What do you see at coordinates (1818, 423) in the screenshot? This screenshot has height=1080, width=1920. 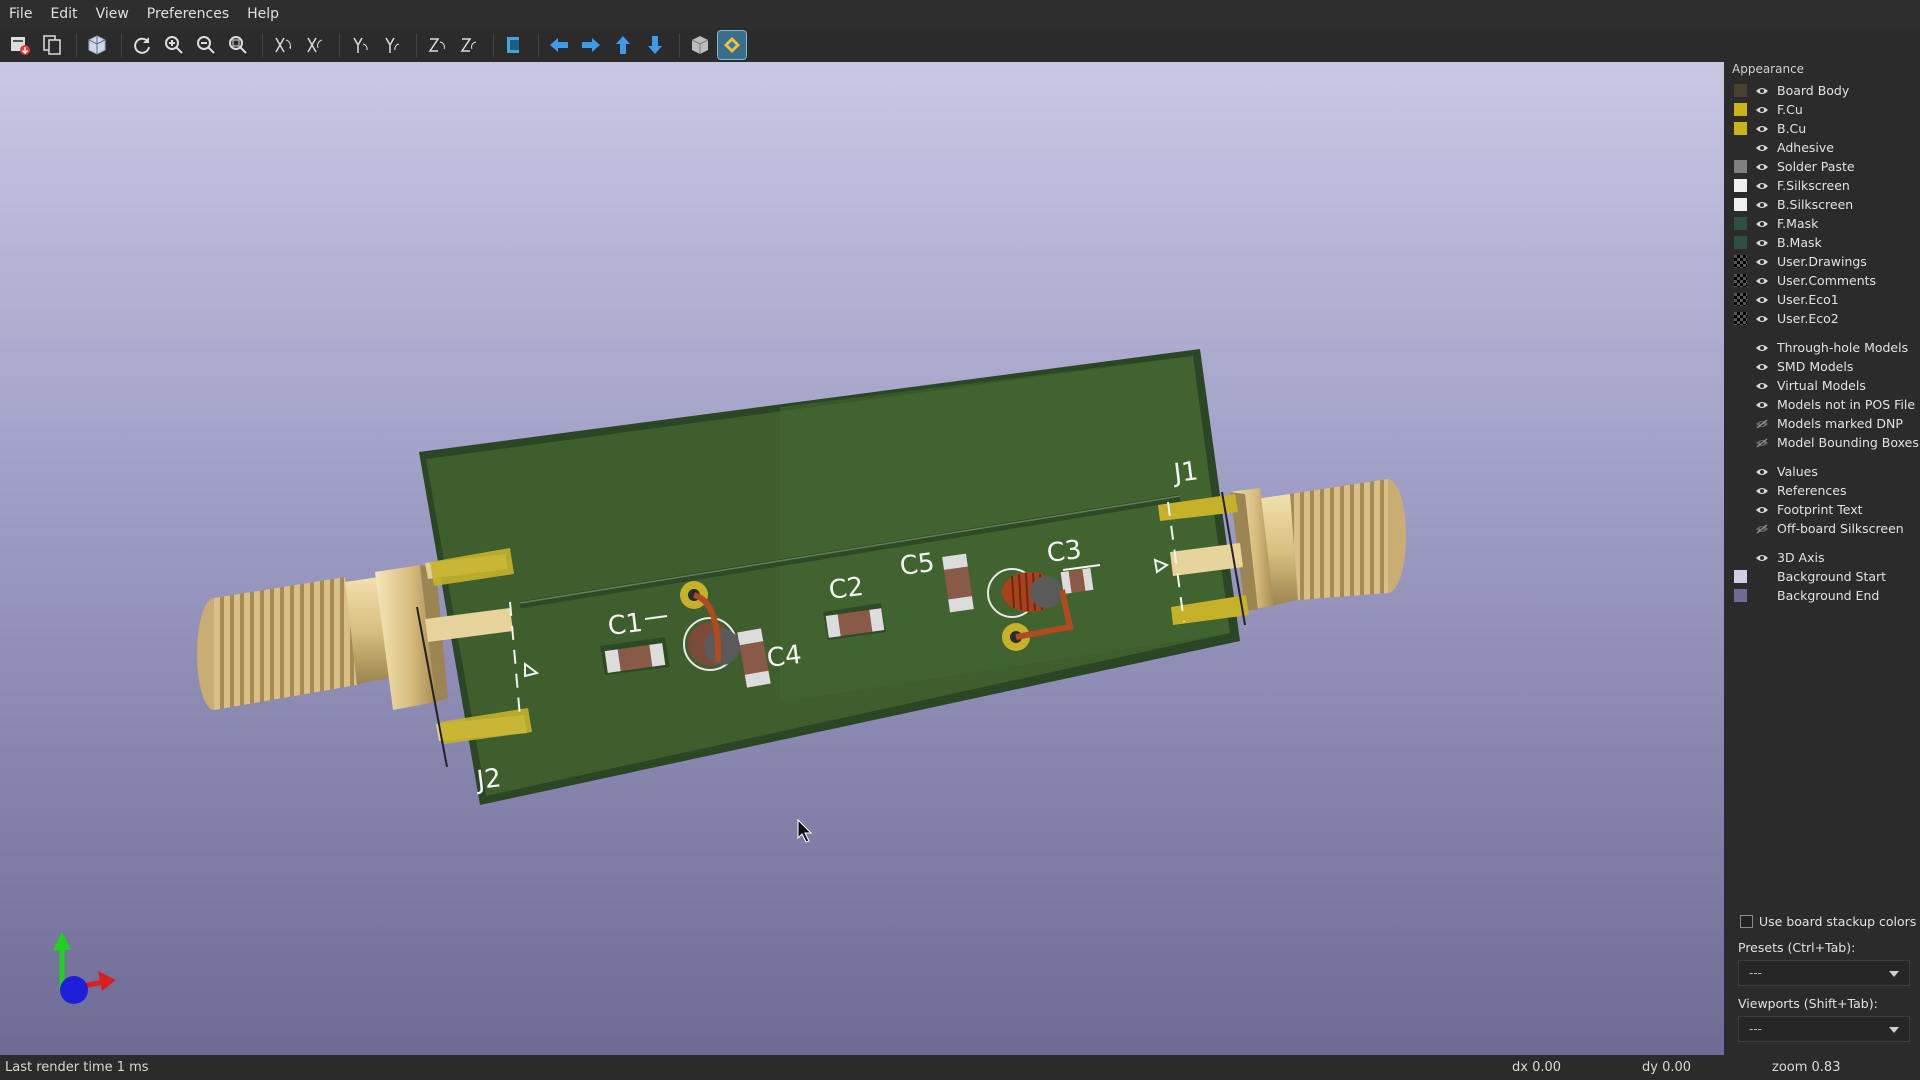 I see `layer-row: Models marked DNP` at bounding box center [1818, 423].